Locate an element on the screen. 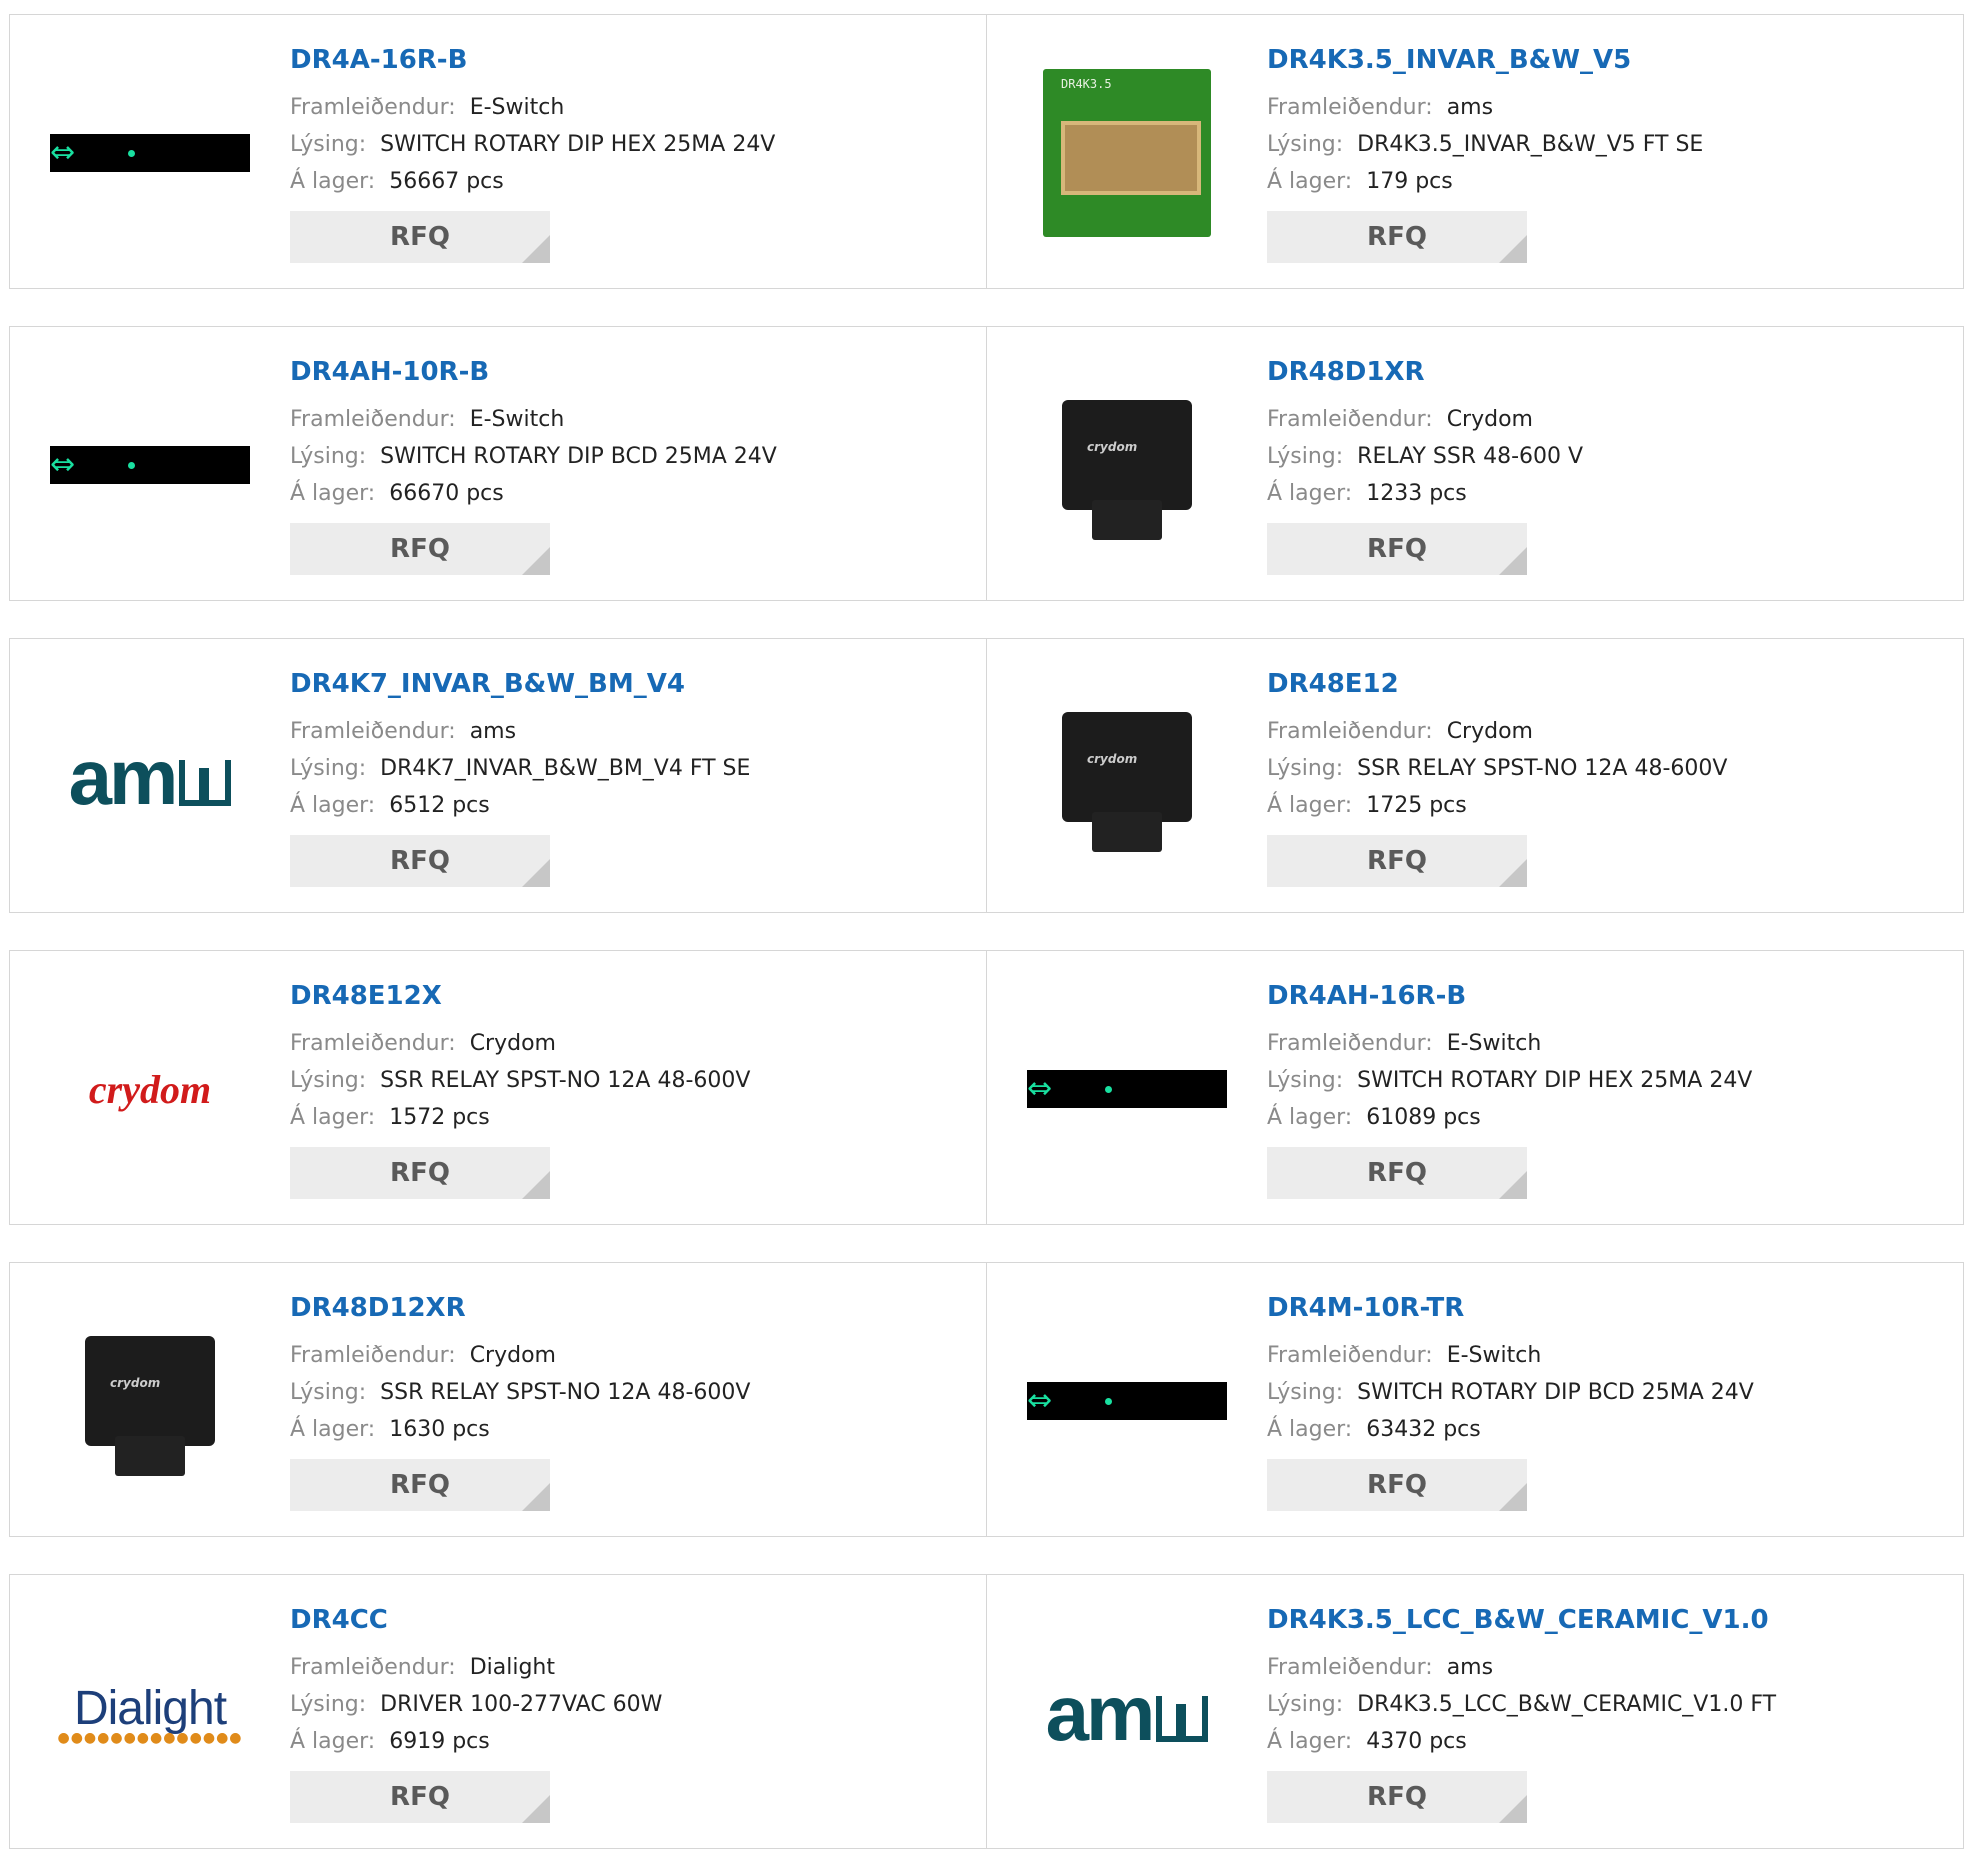  product-name-link: DR4K3.5_INVAR_B&W_V5 is located at coordinates (1610, 60).